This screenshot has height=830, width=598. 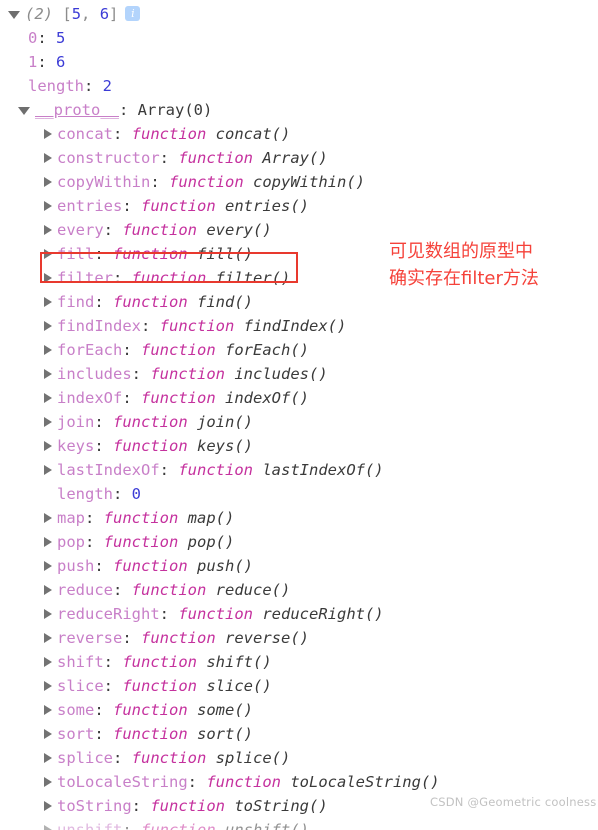 I want to click on proto-member-row: map: function map(), so click(x=220, y=518).